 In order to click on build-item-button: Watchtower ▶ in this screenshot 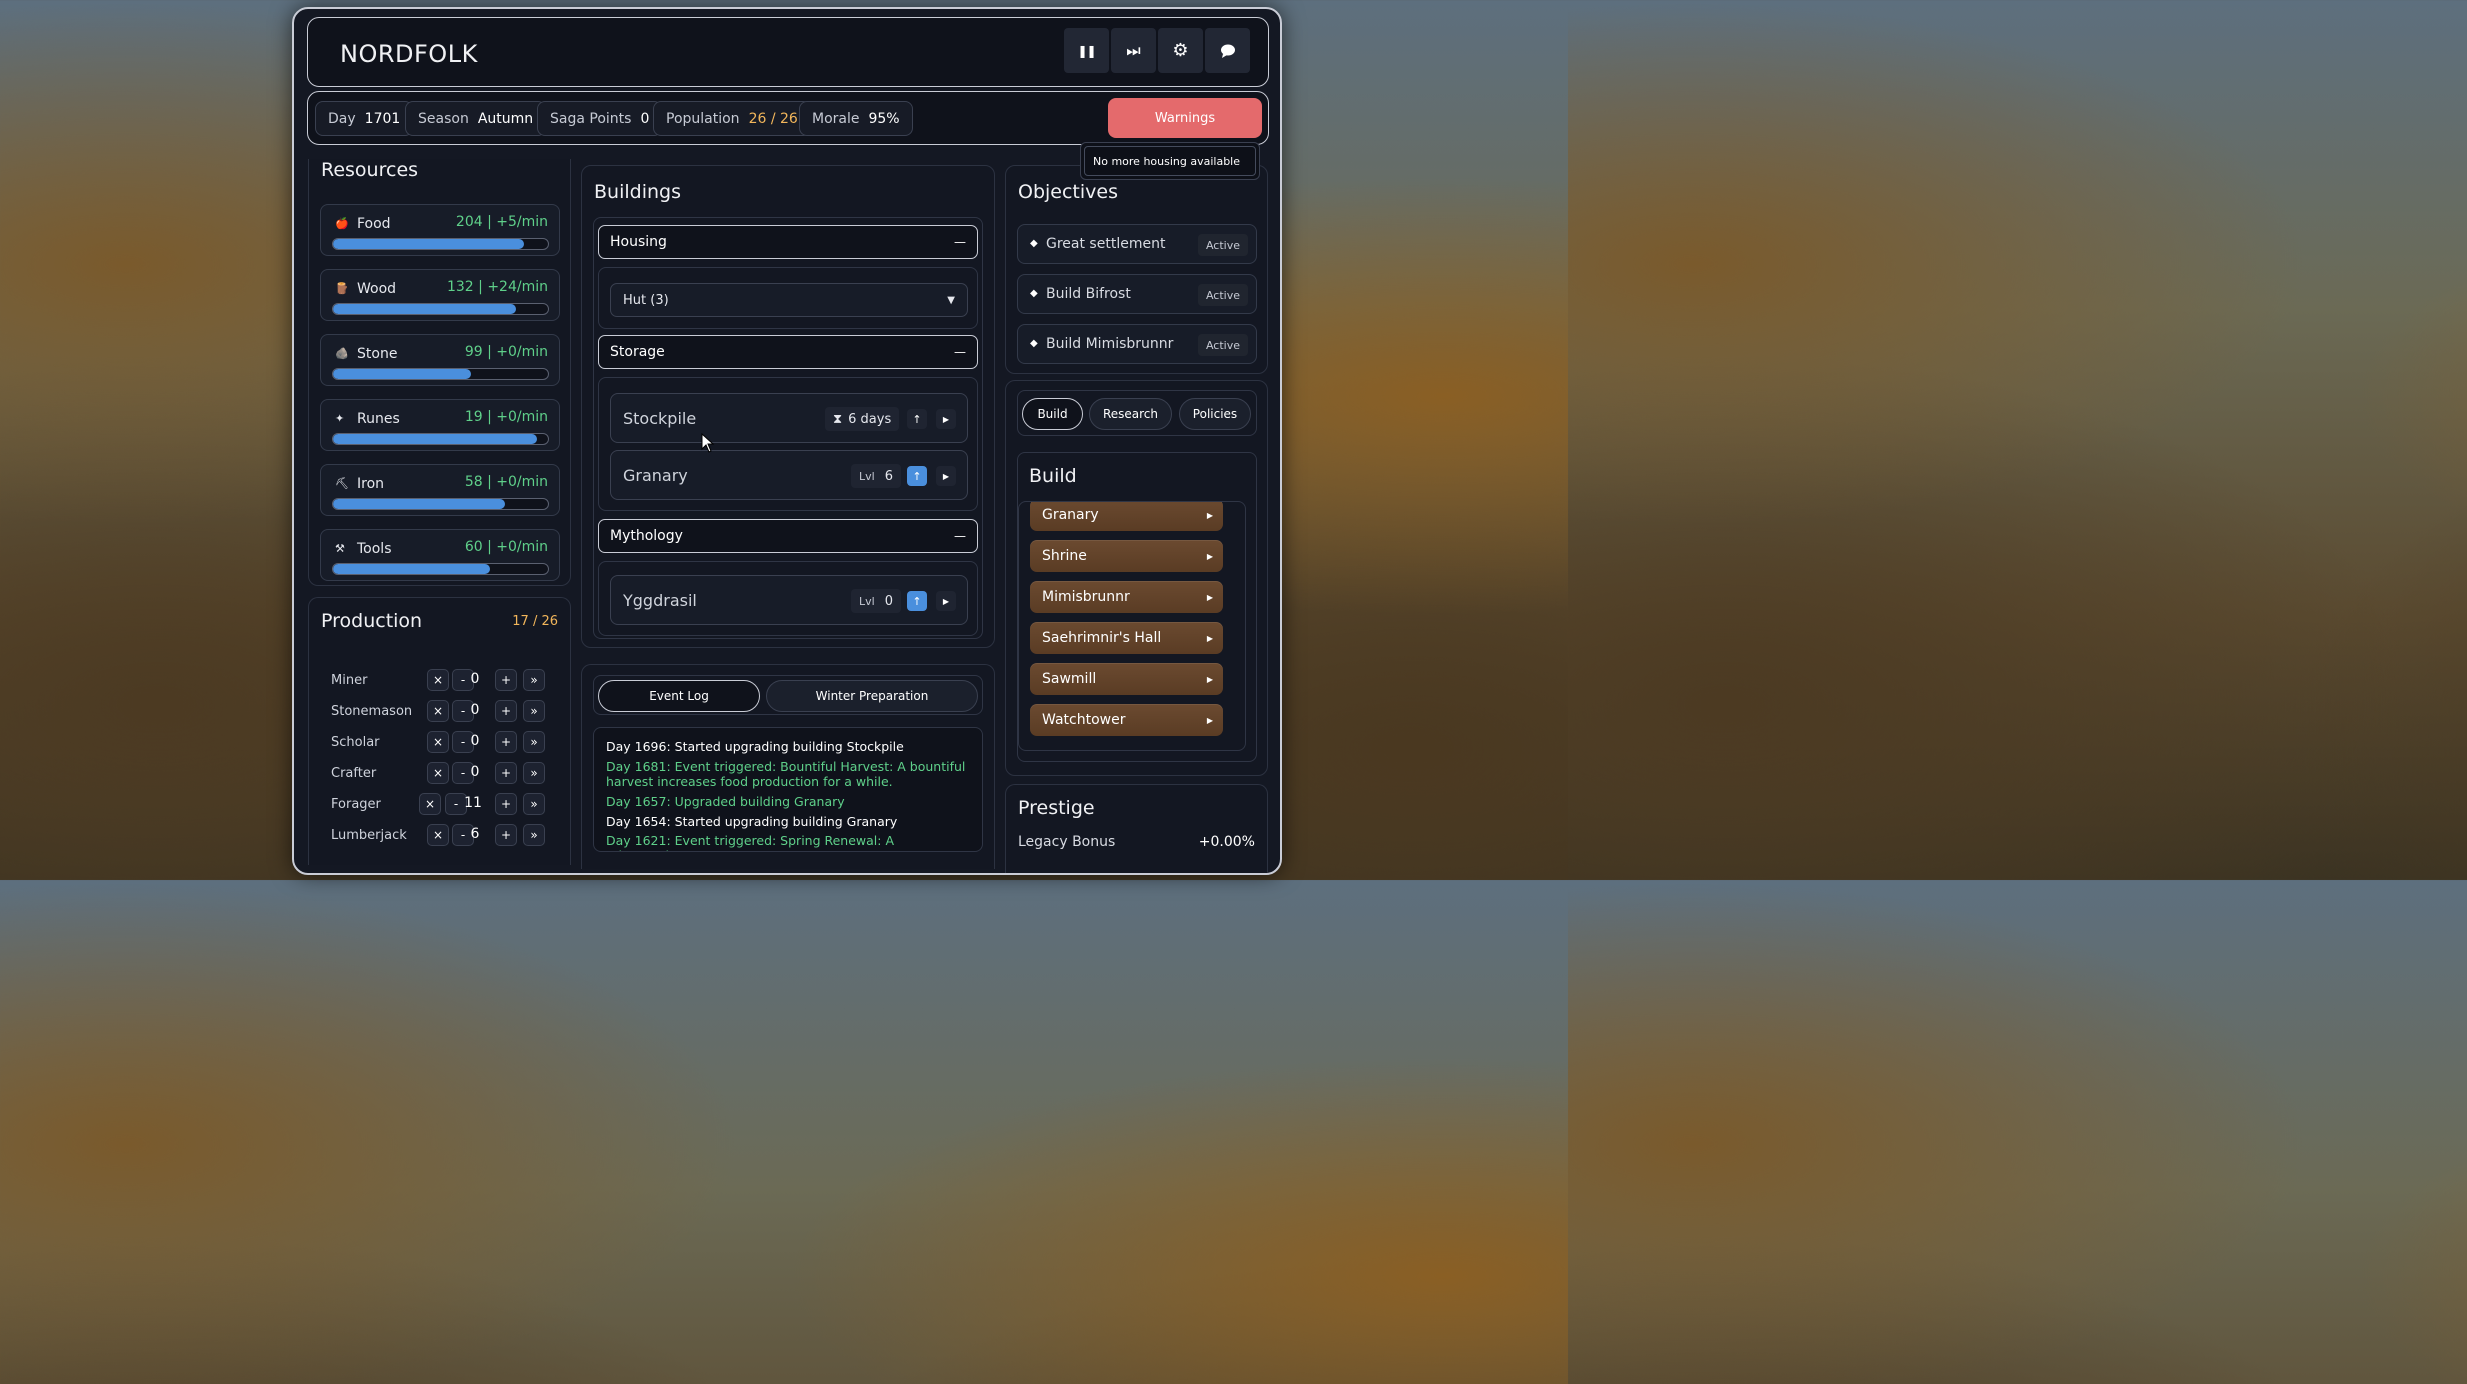, I will do `click(1126, 720)`.